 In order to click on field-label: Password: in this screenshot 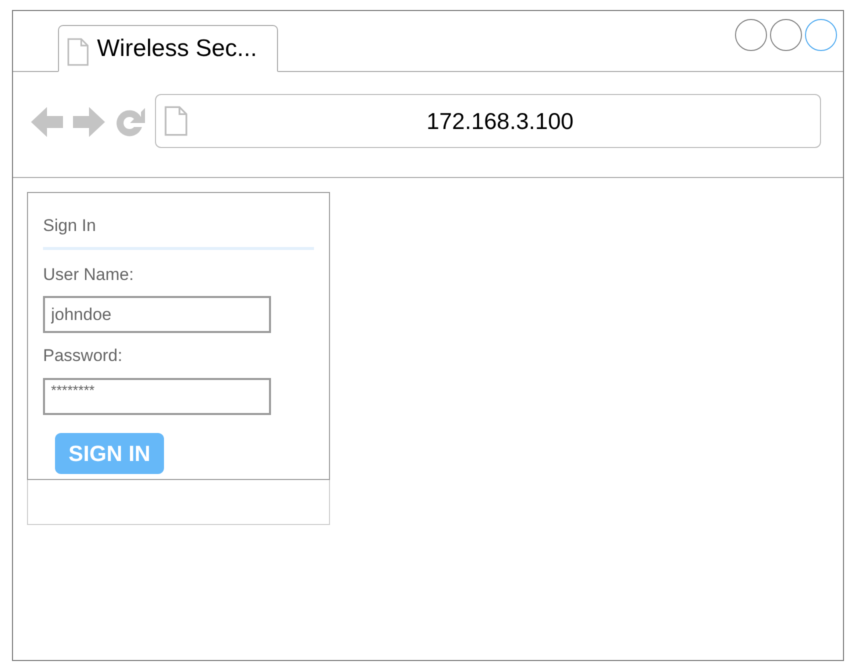, I will do `click(83, 356)`.